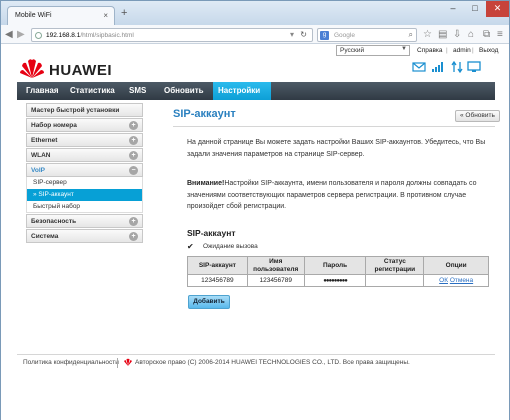  I want to click on refresh-label: Обновить, so click(480, 115).